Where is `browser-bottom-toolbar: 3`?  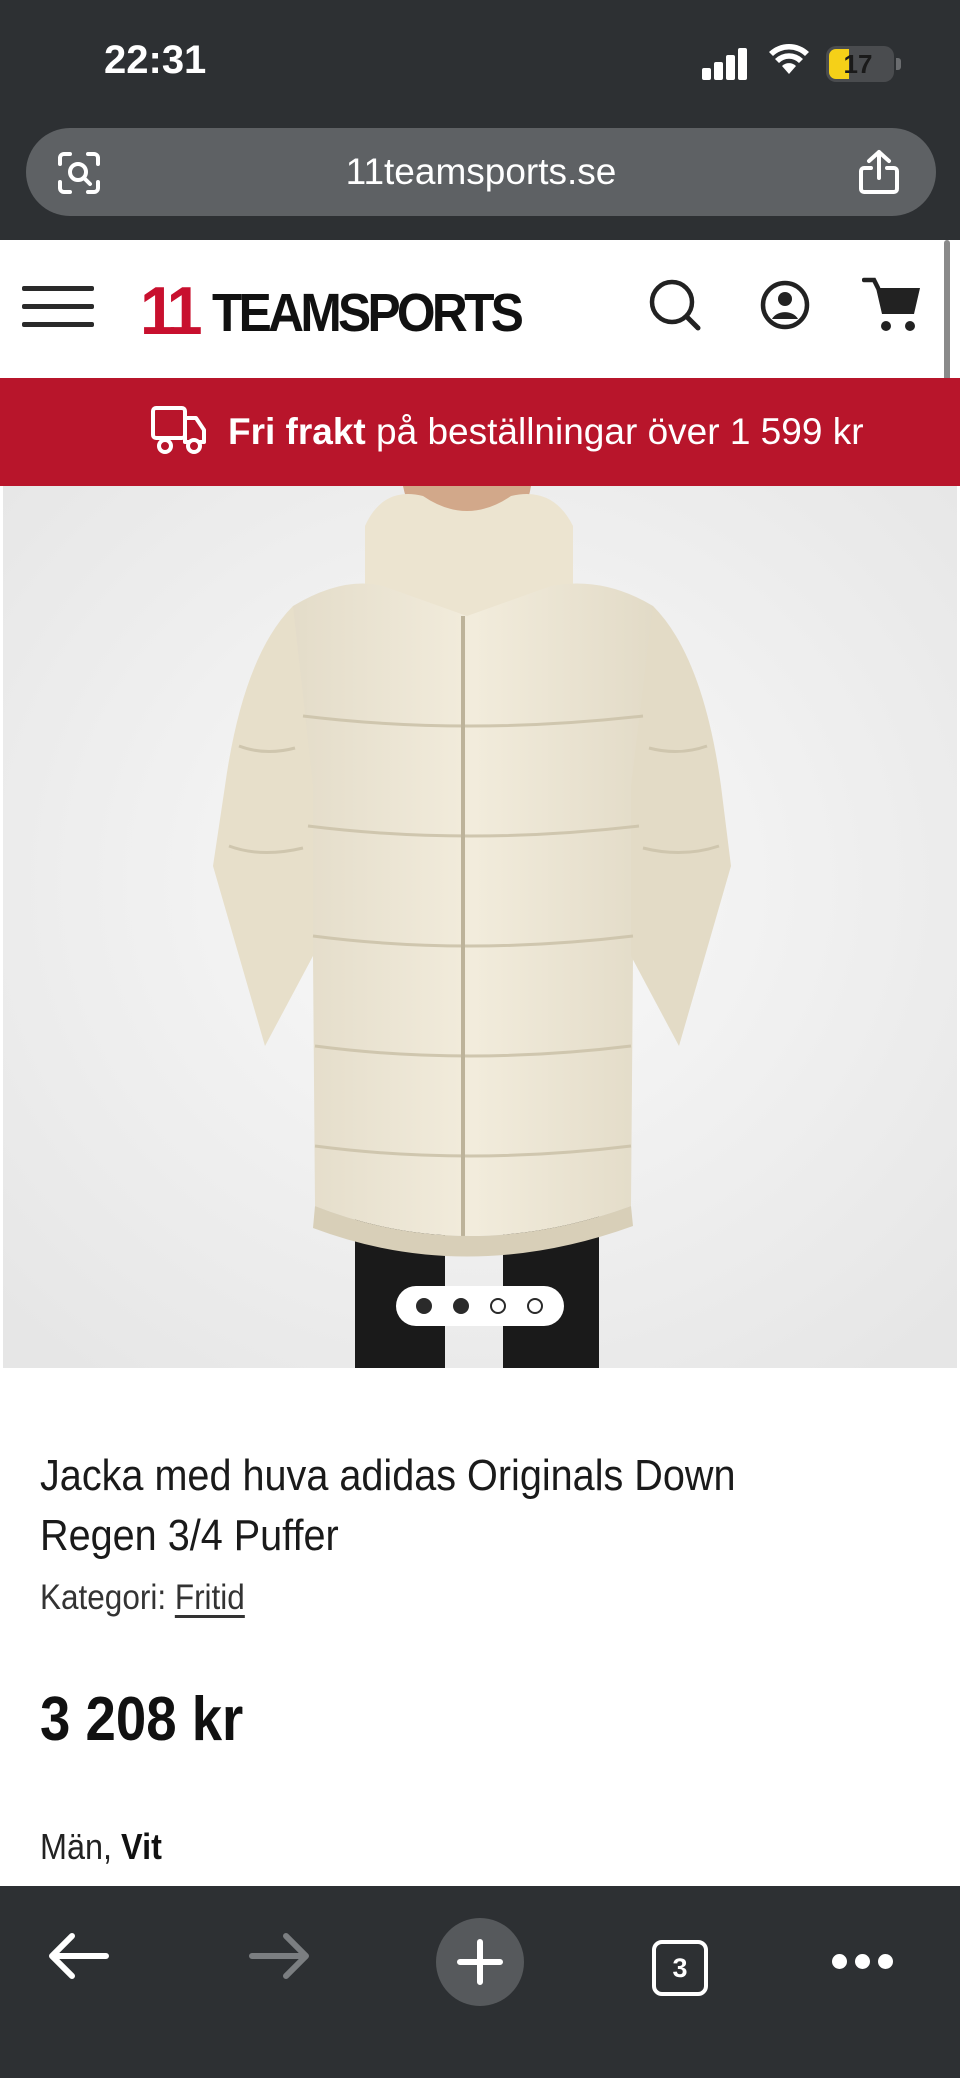 browser-bottom-toolbar: 3 is located at coordinates (480, 1982).